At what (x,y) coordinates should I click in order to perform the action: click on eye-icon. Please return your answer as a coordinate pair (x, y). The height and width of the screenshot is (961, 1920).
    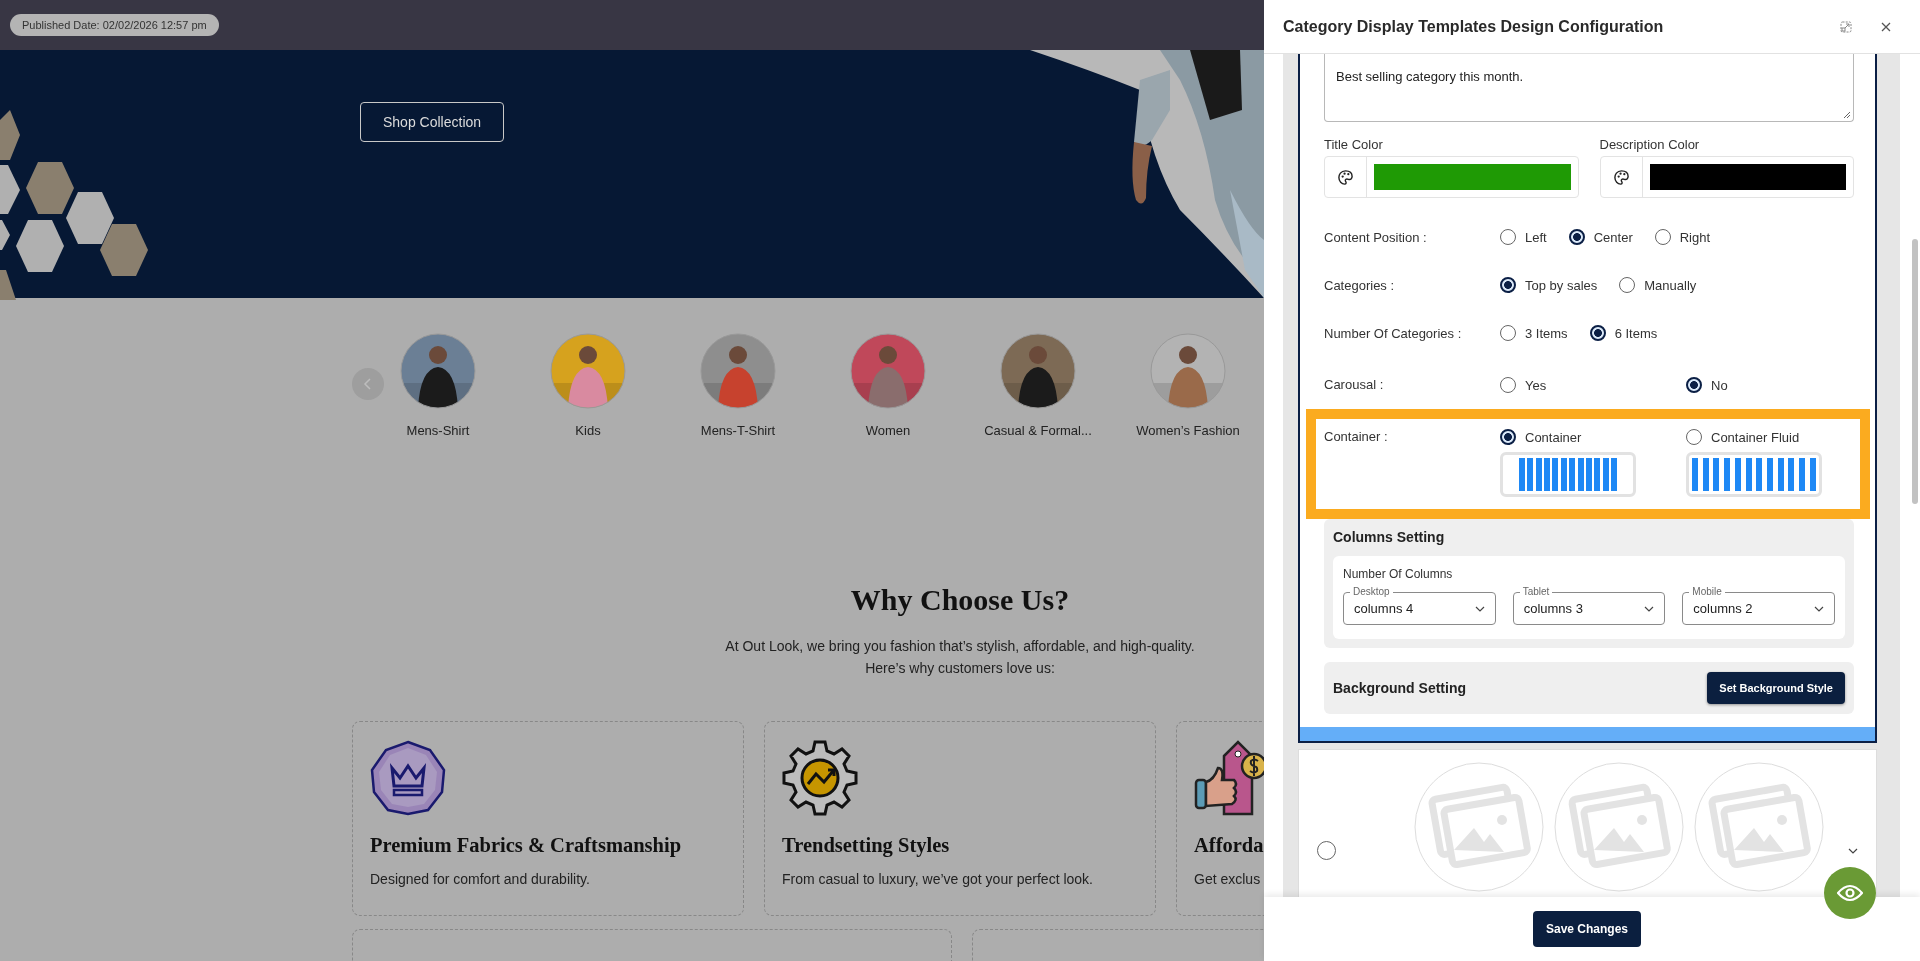
    Looking at the image, I should click on (1850, 893).